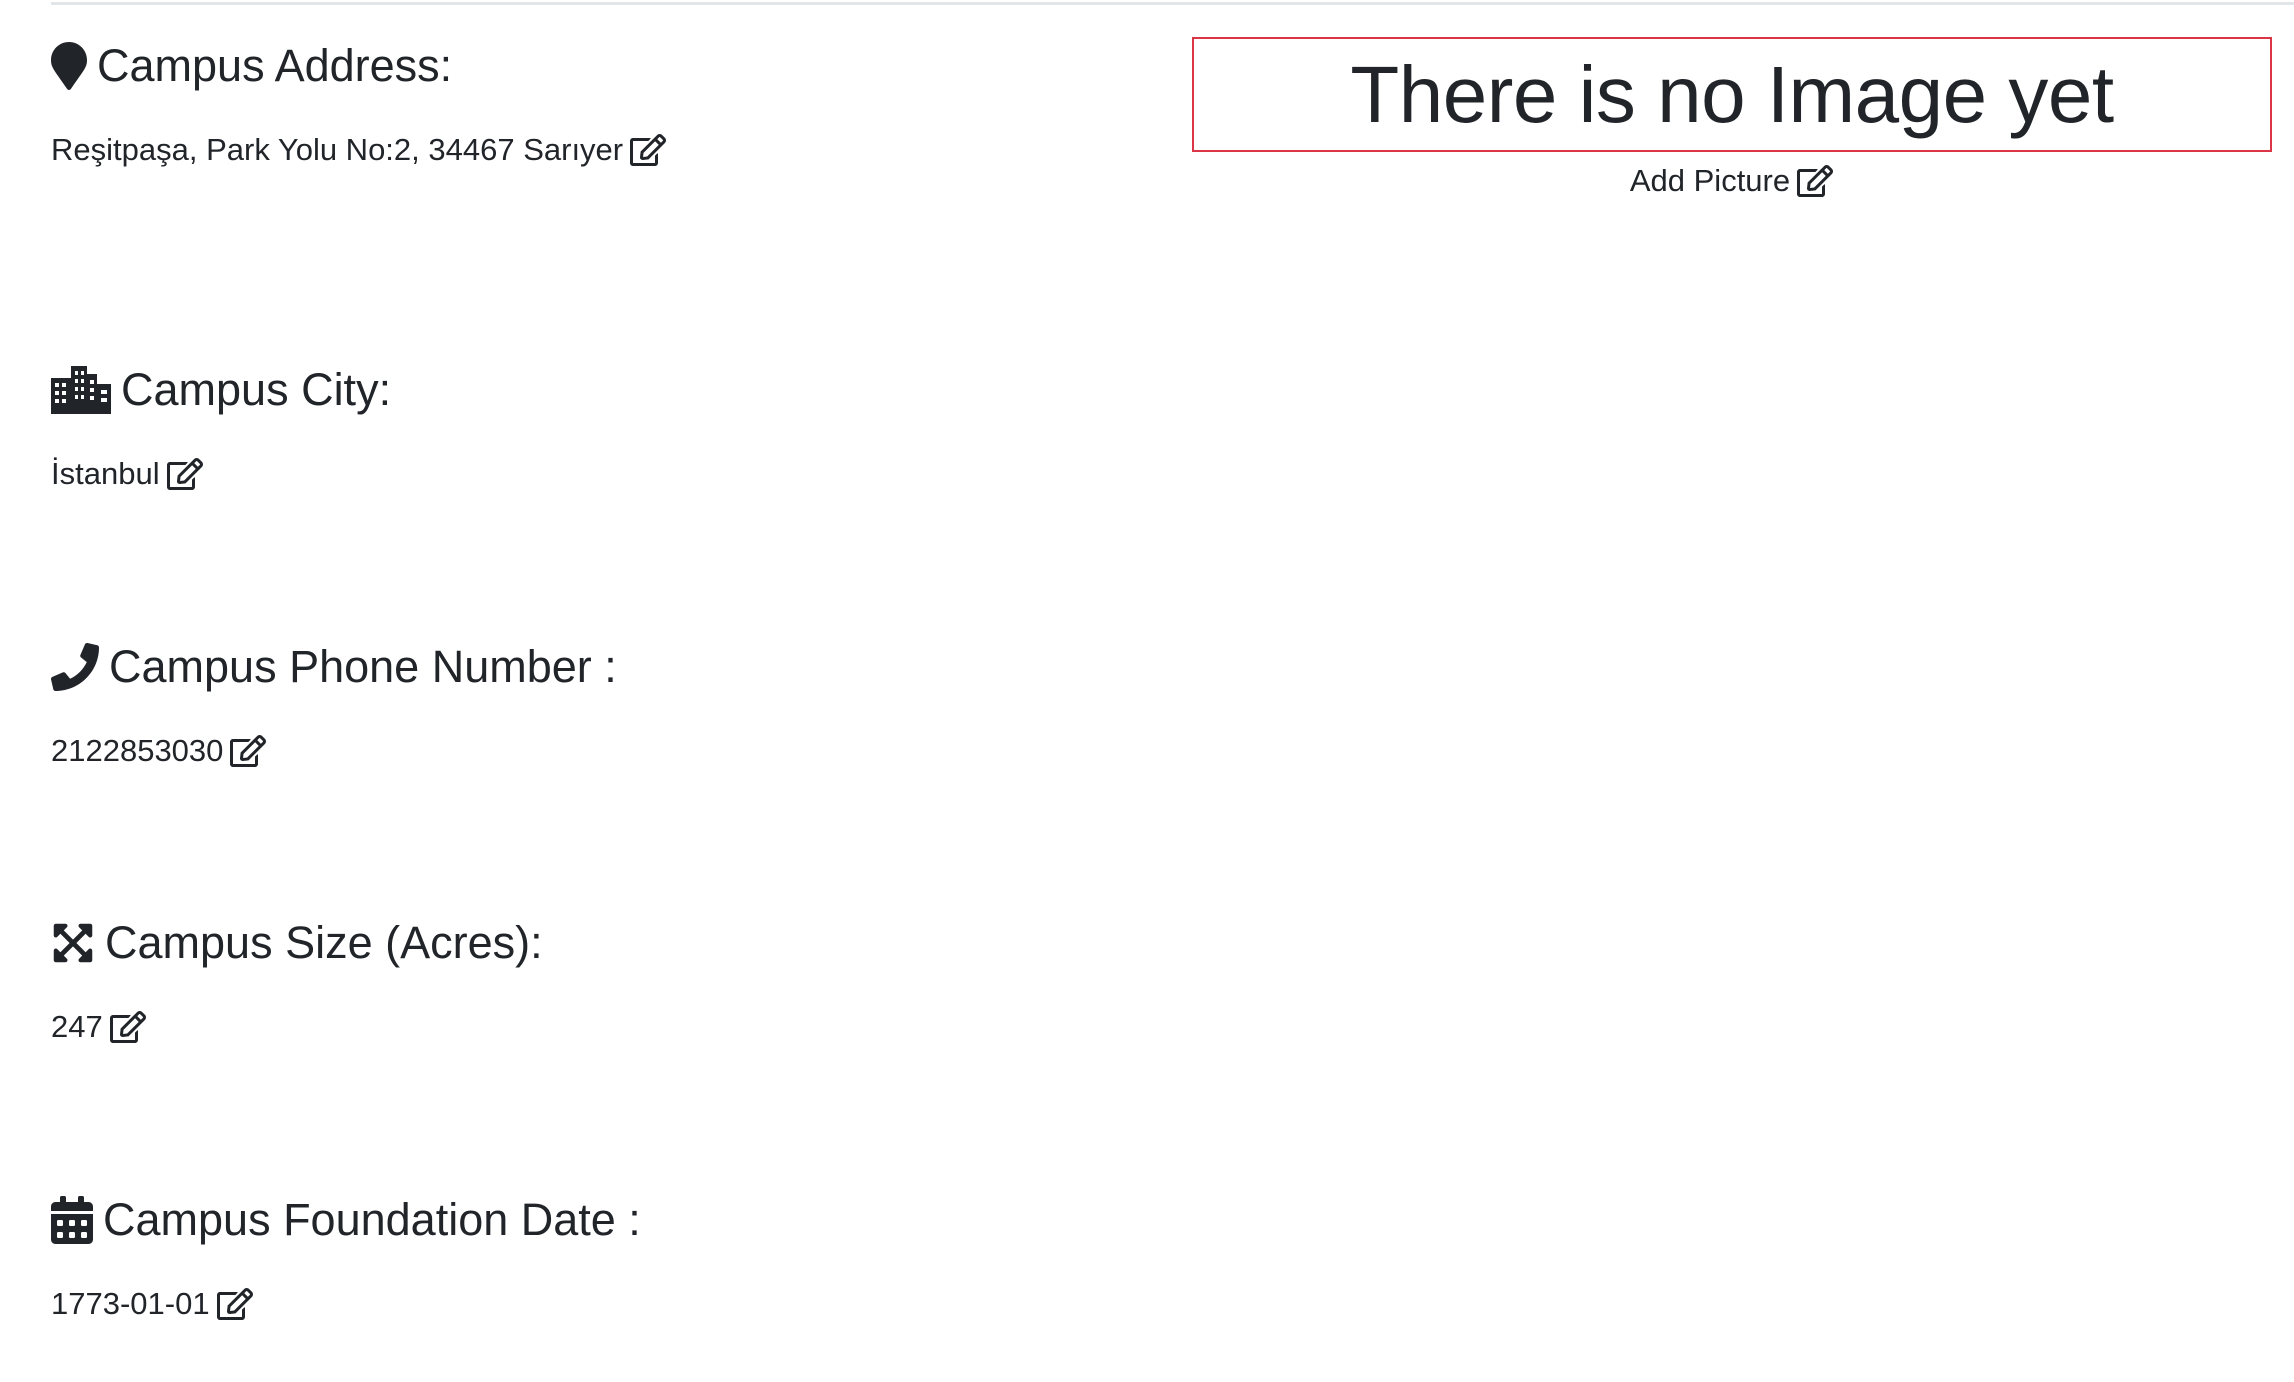 The height and width of the screenshot is (1382, 2294). Describe the element at coordinates (75, 667) in the screenshot. I see `phone-icon` at that location.